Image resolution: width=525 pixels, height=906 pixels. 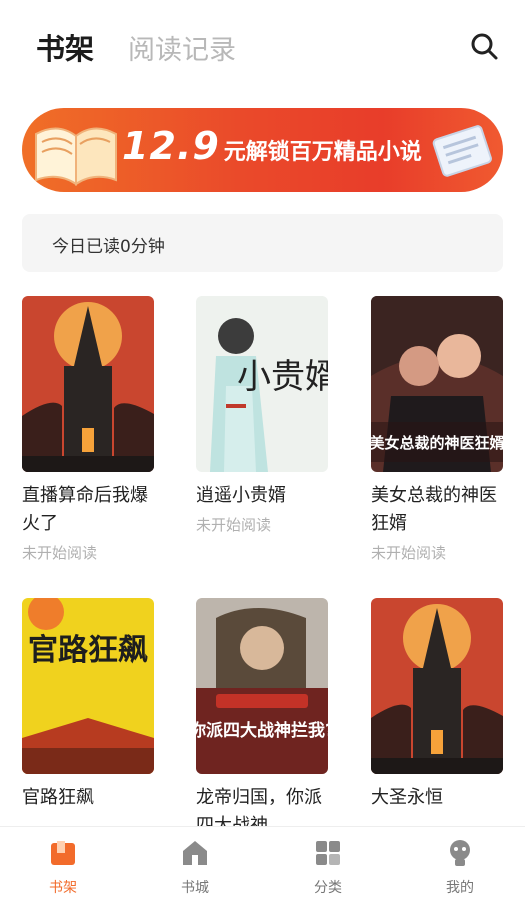 I want to click on promo-text: 12.9 元解锁百万精品小说, so click(x=272, y=146).